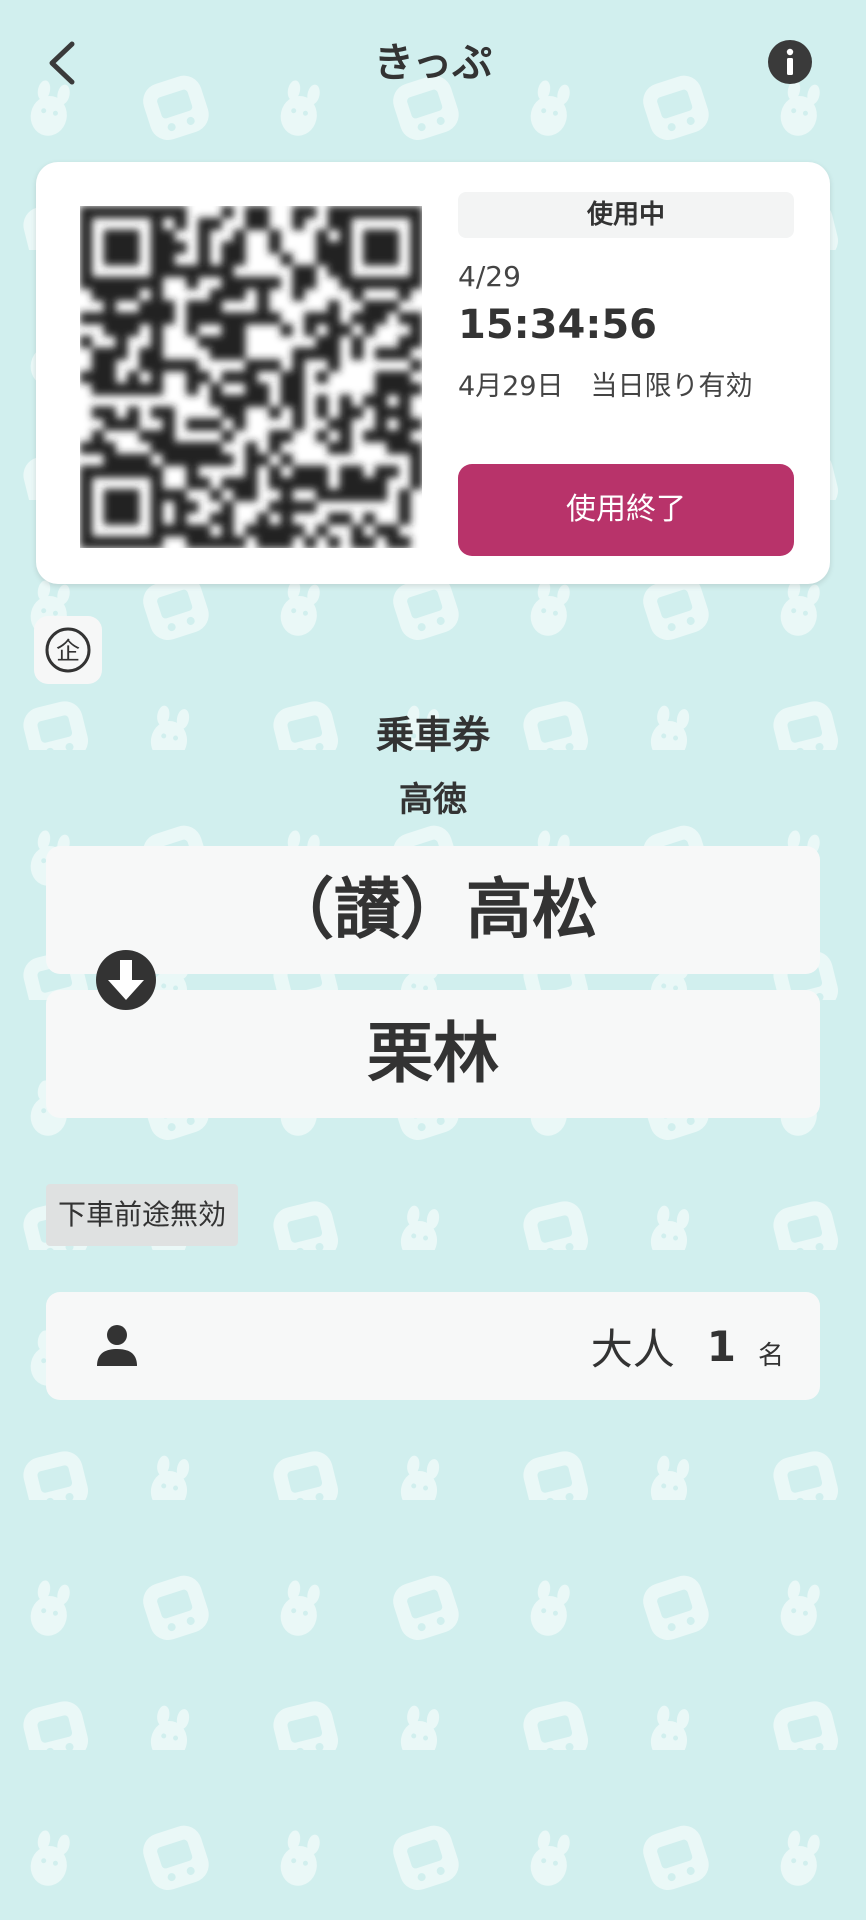  Describe the element at coordinates (557, 325) in the screenshot. I see `ticket-time: 15:34:56` at that location.